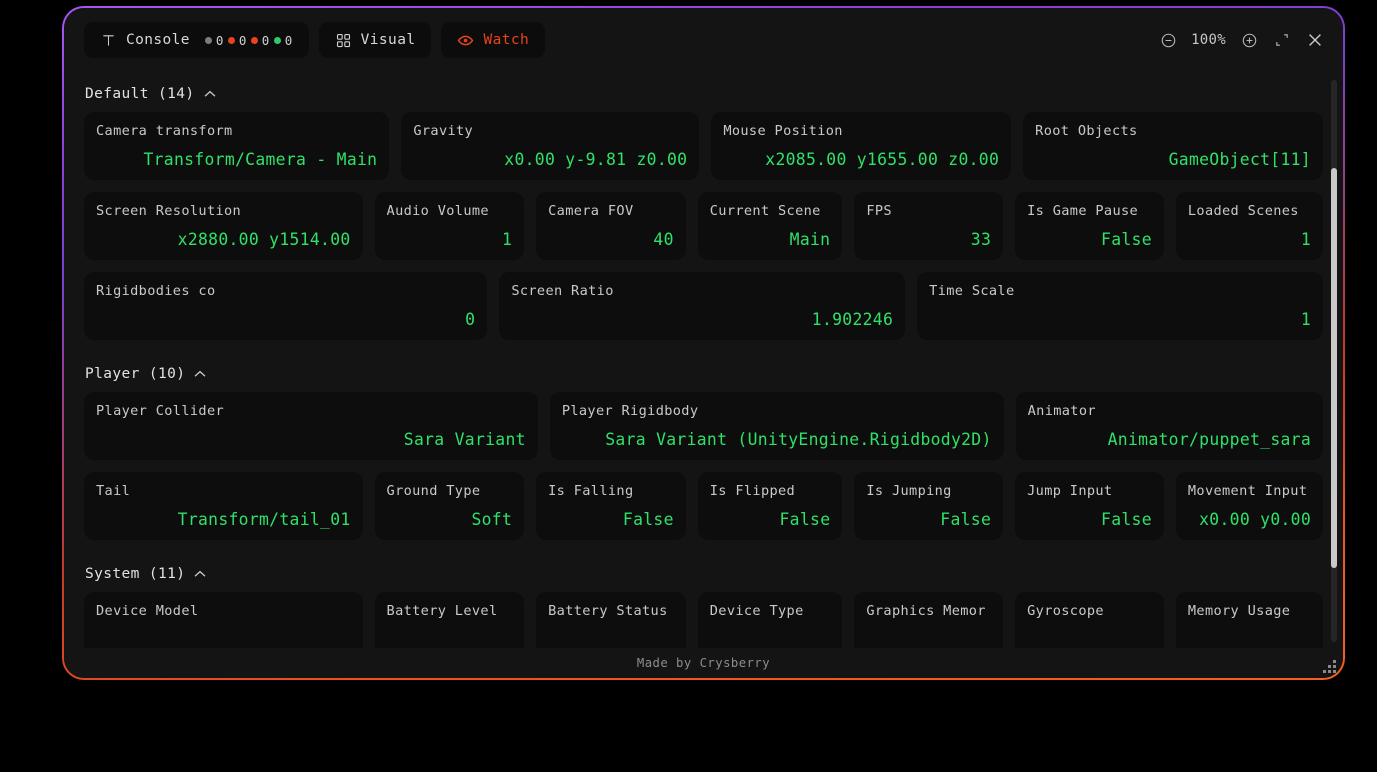 This screenshot has height=772, width=1377. I want to click on watch-card-label: Player Rigidbody, so click(630, 411).